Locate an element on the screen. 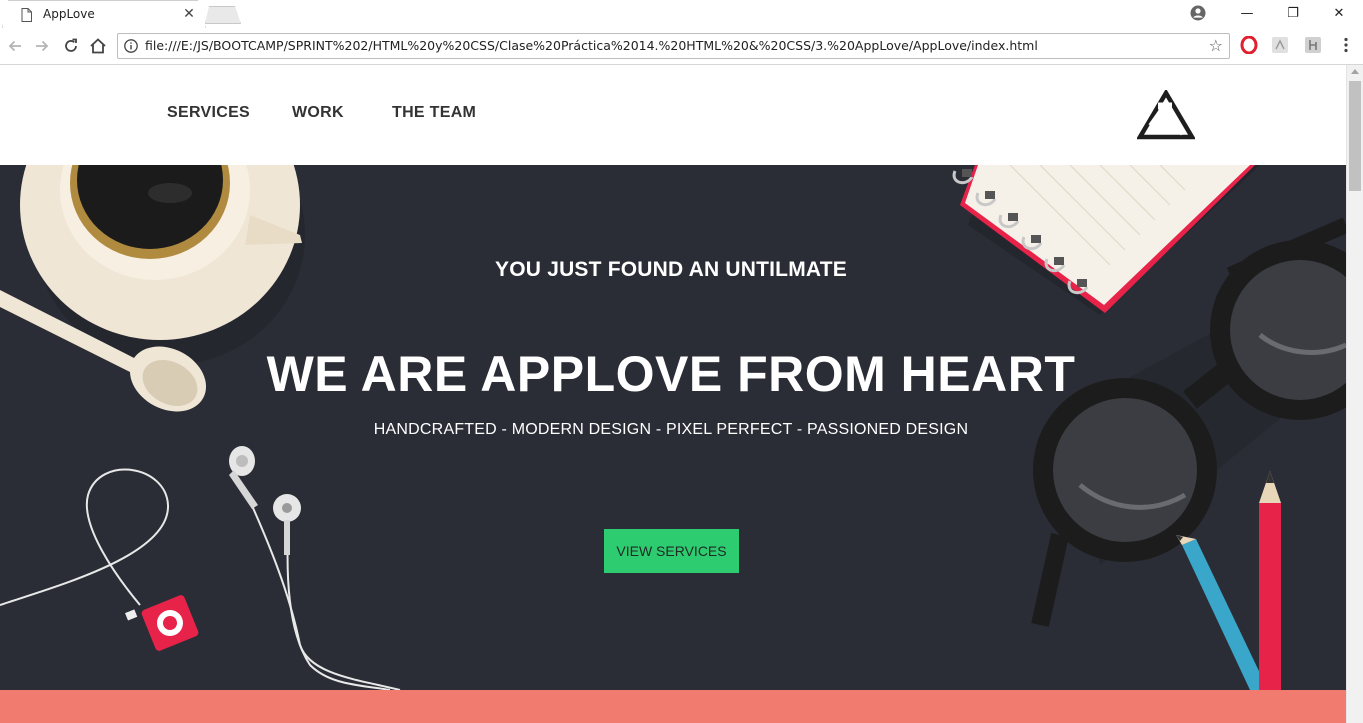  reload-button is located at coordinates (71, 46).